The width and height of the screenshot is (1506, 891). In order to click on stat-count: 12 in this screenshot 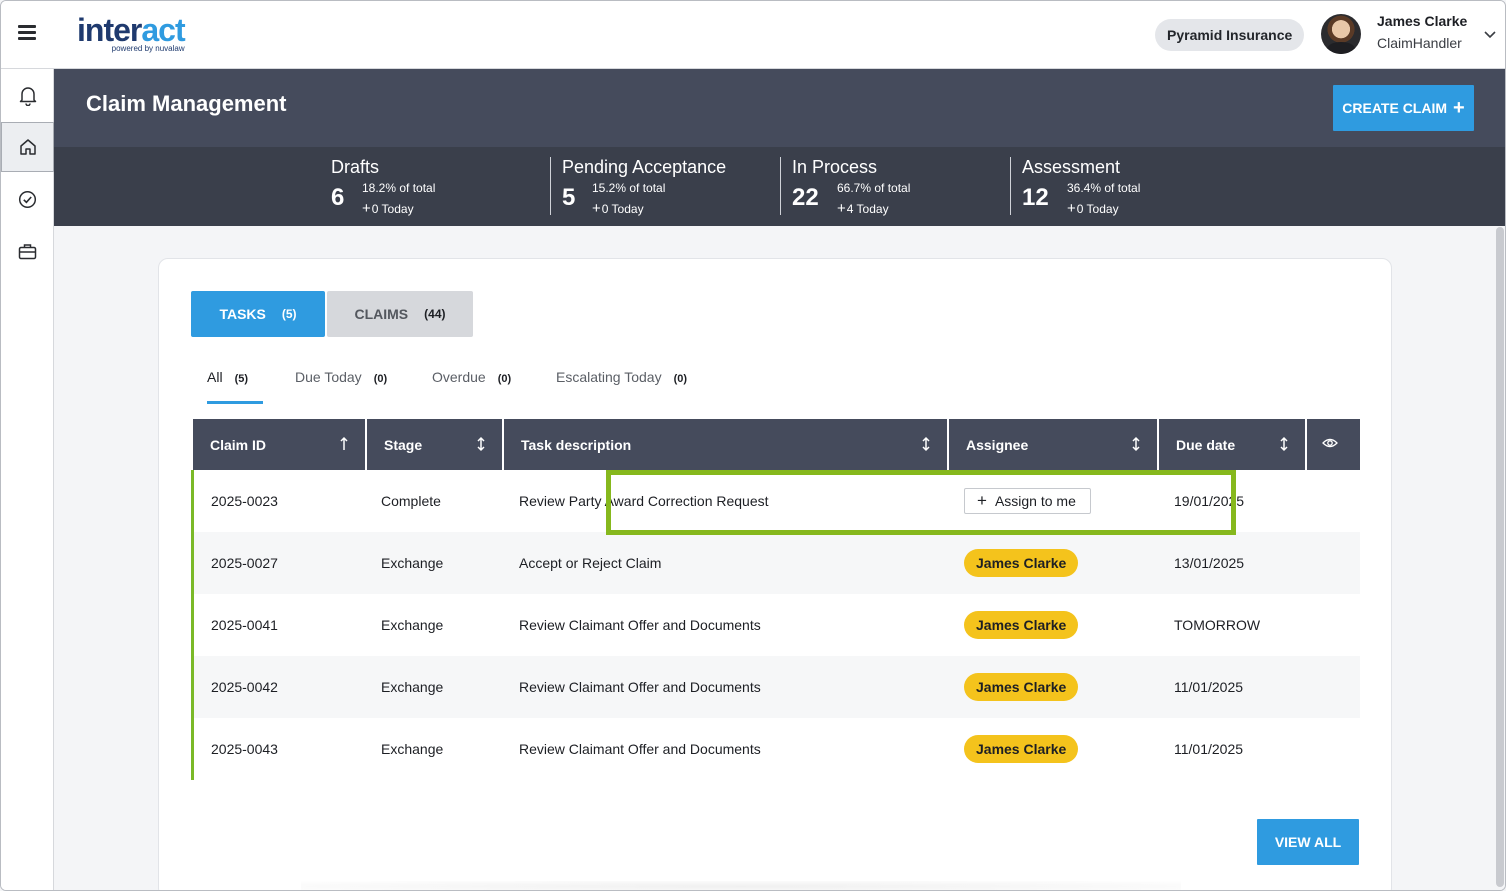, I will do `click(1035, 197)`.